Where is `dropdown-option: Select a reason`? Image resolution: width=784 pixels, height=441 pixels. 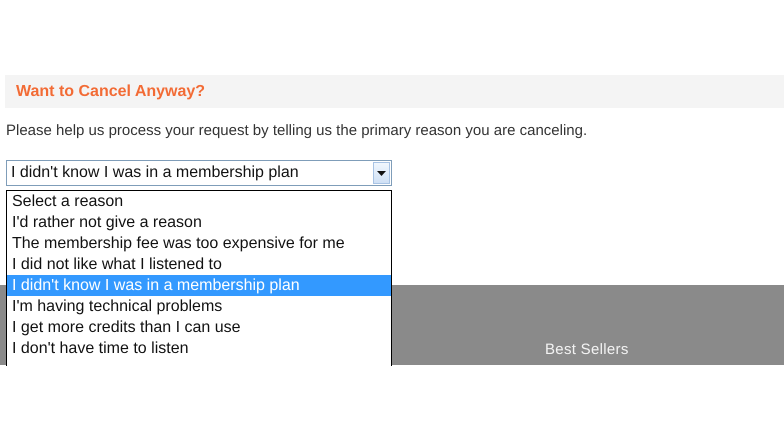
dropdown-option: Select a reason is located at coordinates (199, 201).